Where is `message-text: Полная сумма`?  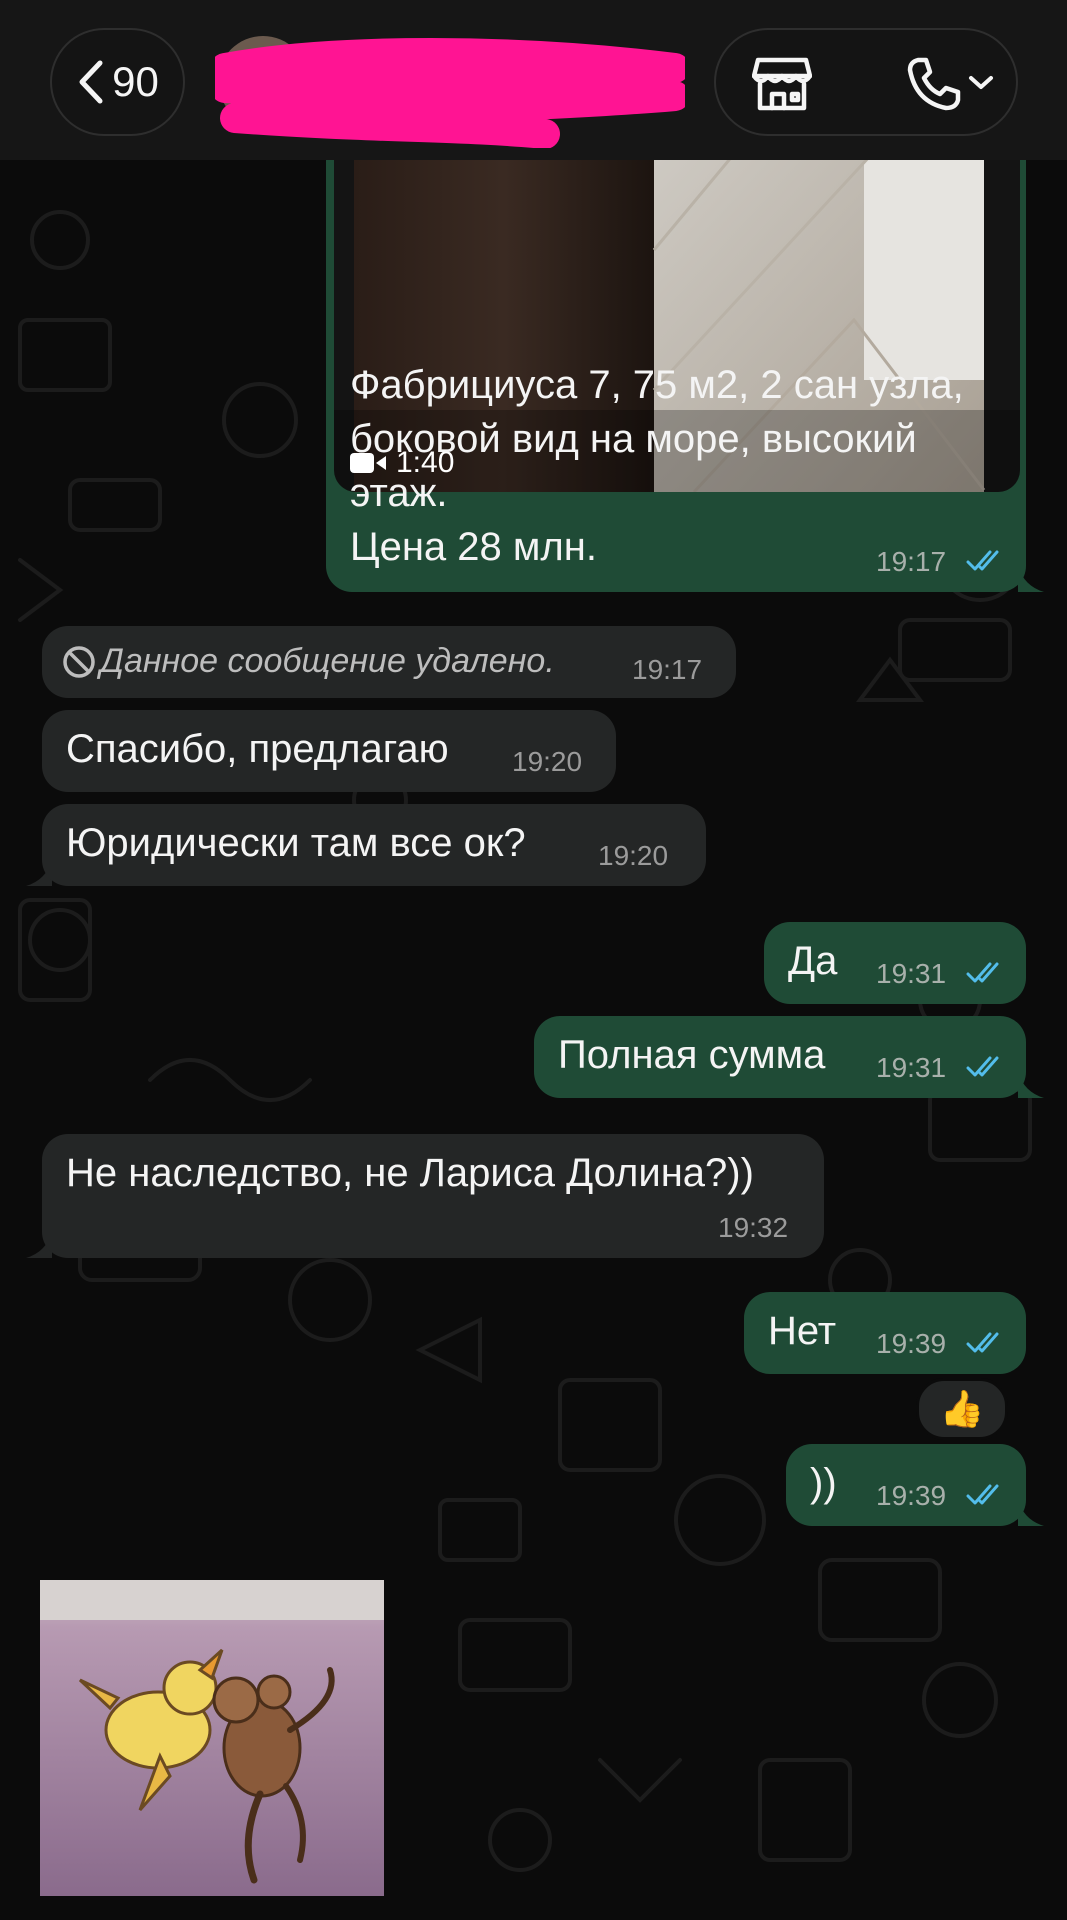
message-text: Полная сумма is located at coordinates (692, 1055).